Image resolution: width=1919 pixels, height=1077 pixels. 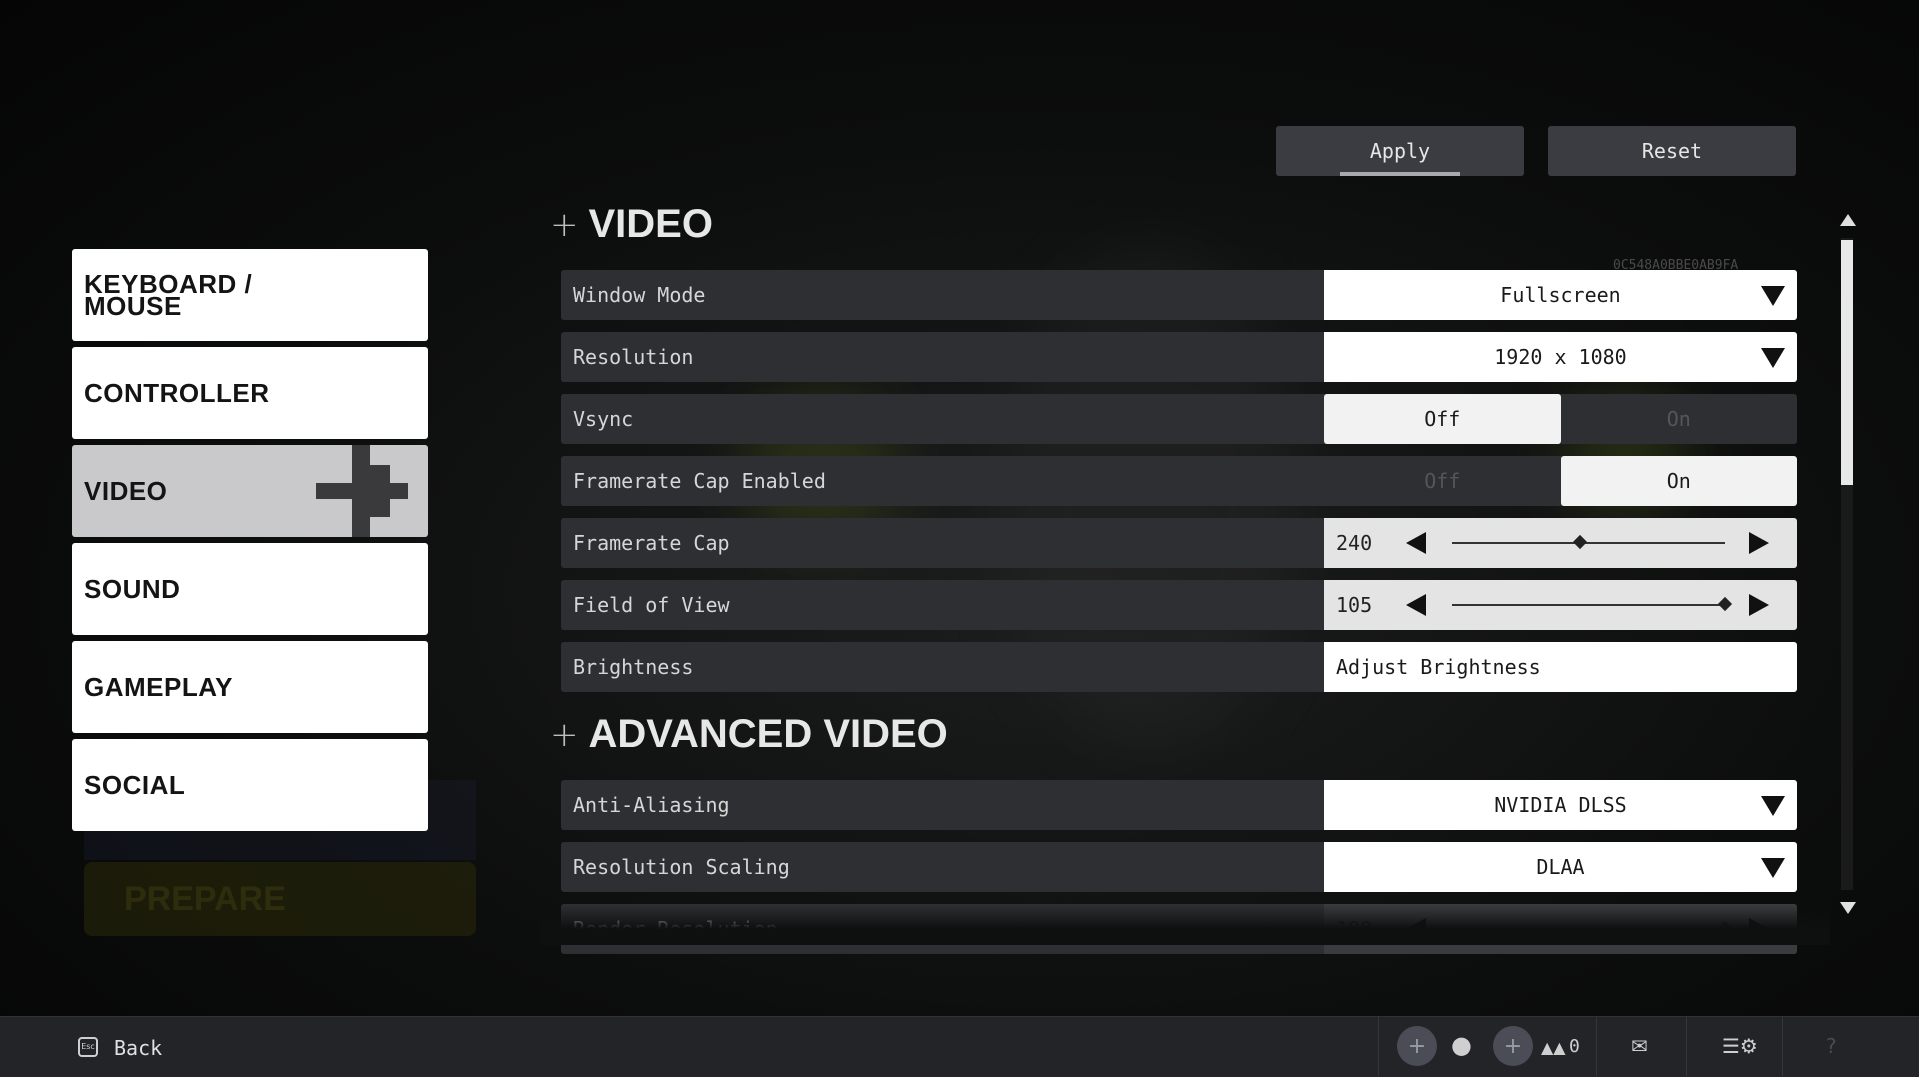 I want to click on nav-label: GAMEPLAY, so click(x=158, y=687).